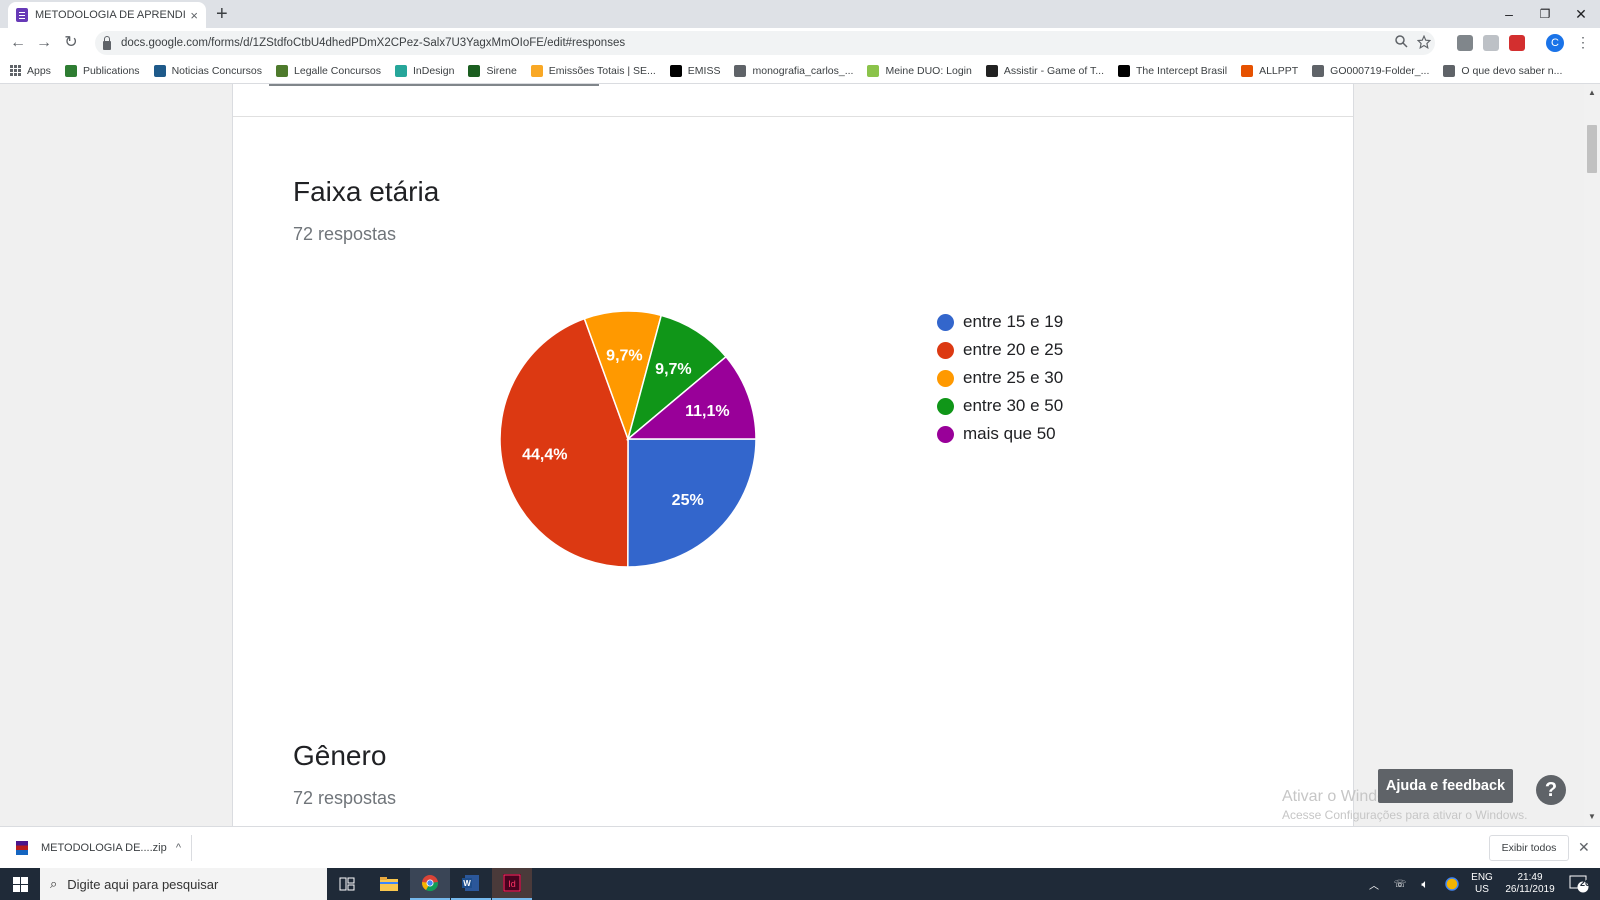  What do you see at coordinates (1009, 433) in the screenshot?
I see `legend-label: mais que 50` at bounding box center [1009, 433].